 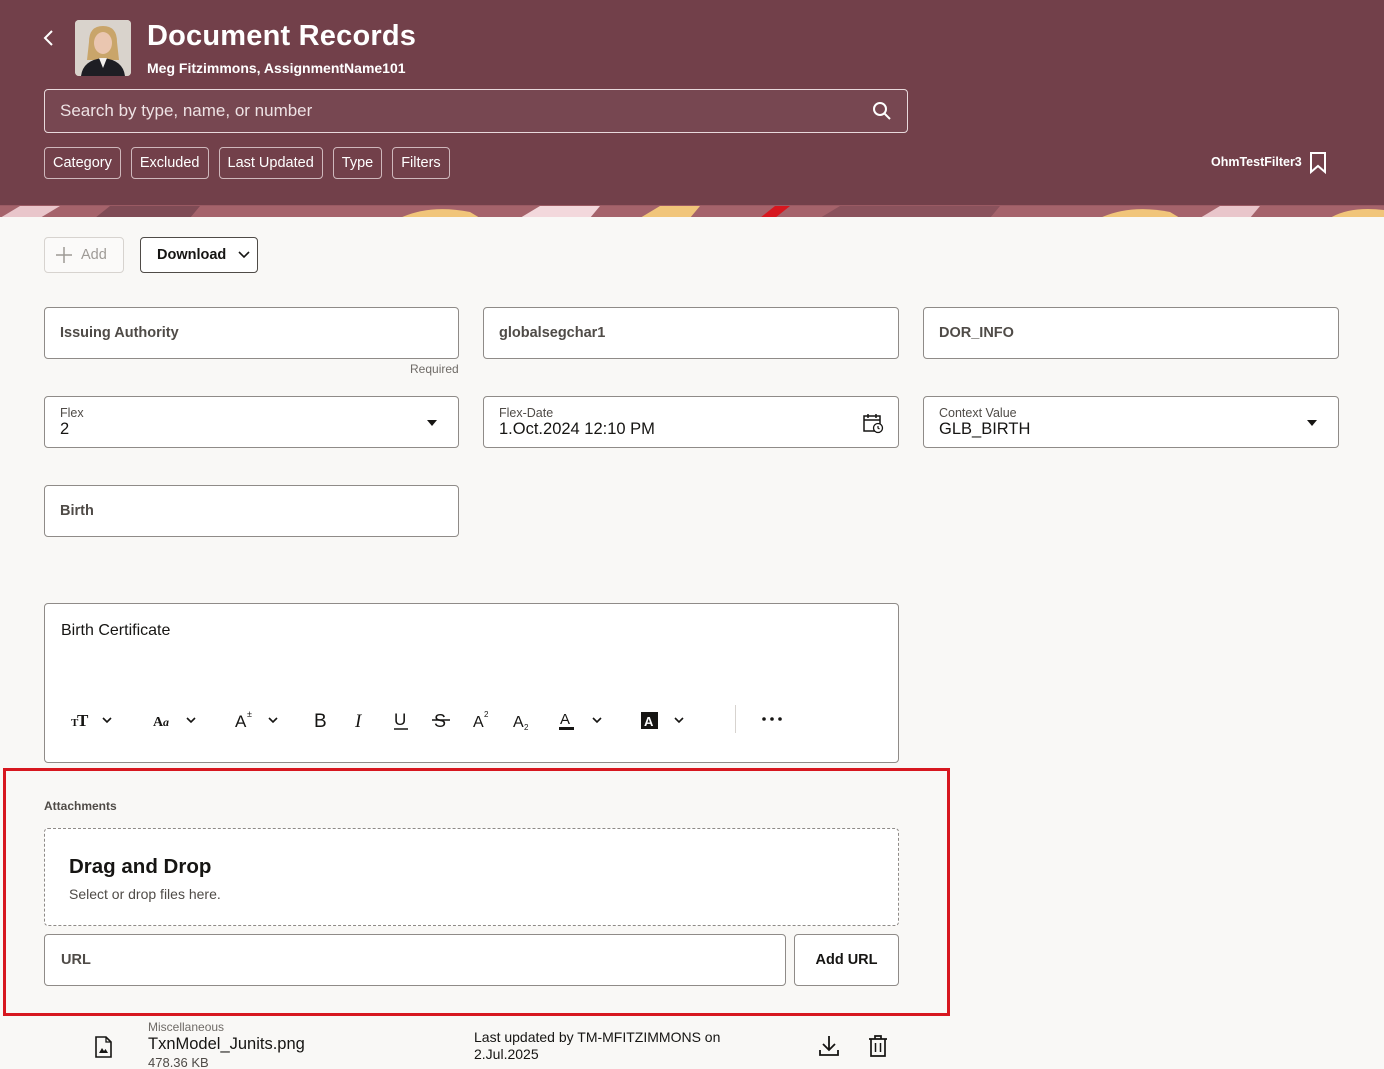 What do you see at coordinates (846, 960) in the screenshot?
I see `add-url-button: Add URL` at bounding box center [846, 960].